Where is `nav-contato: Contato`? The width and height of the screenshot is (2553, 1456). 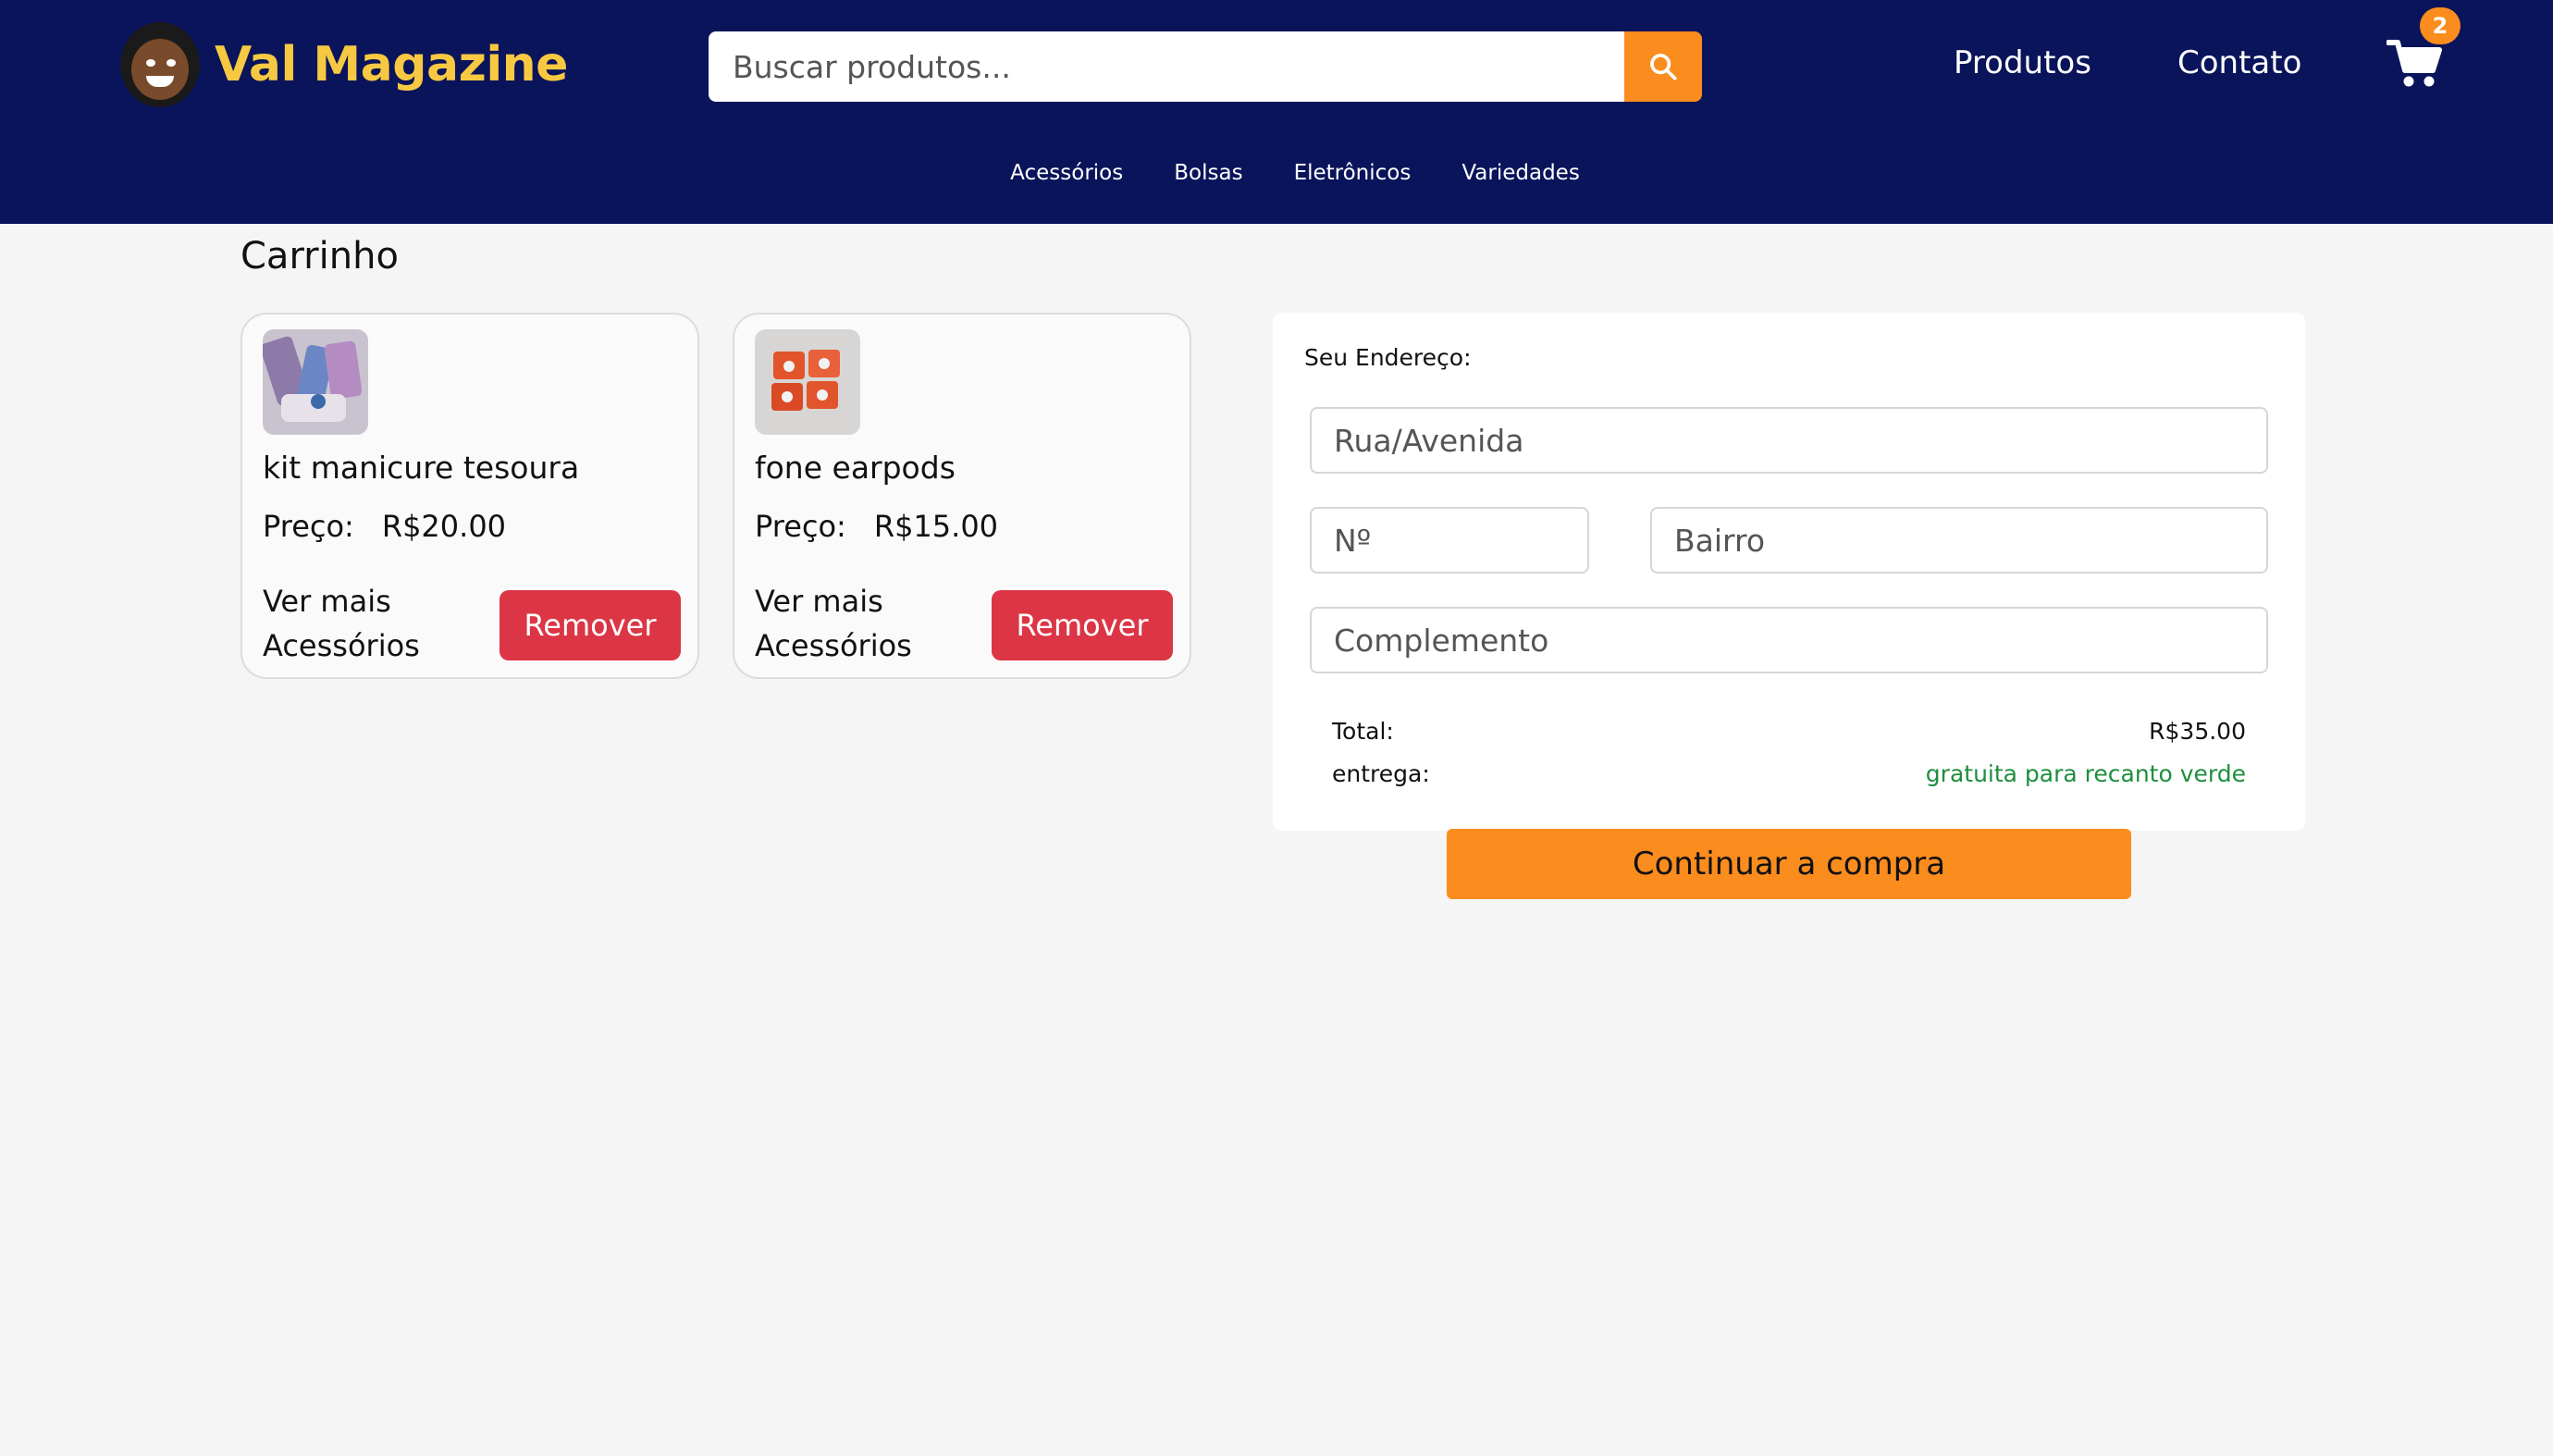 nav-contato: Contato is located at coordinates (2239, 63).